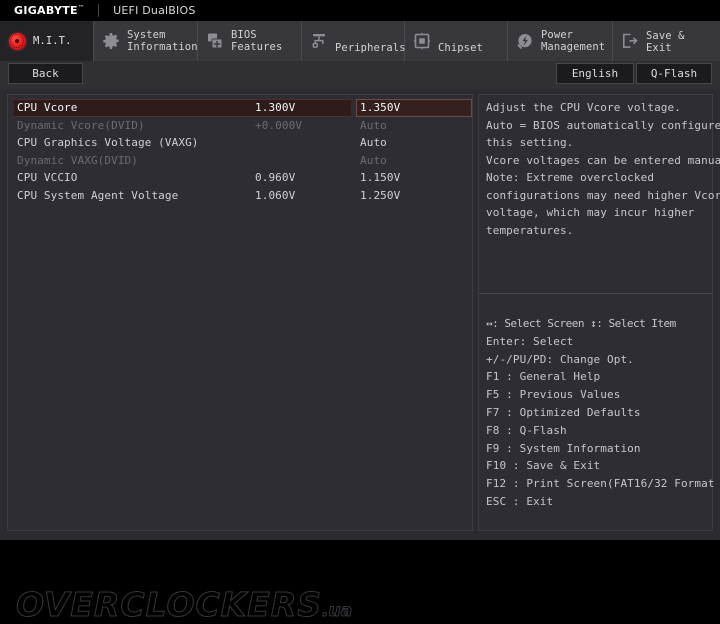 Image resolution: width=720 pixels, height=624 pixels. What do you see at coordinates (275, 108) in the screenshot?
I see `setting-current: 1.300V` at bounding box center [275, 108].